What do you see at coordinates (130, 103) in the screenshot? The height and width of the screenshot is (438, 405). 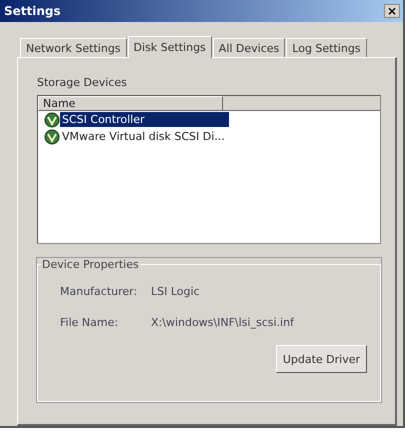 I see `column-header: Name` at bounding box center [130, 103].